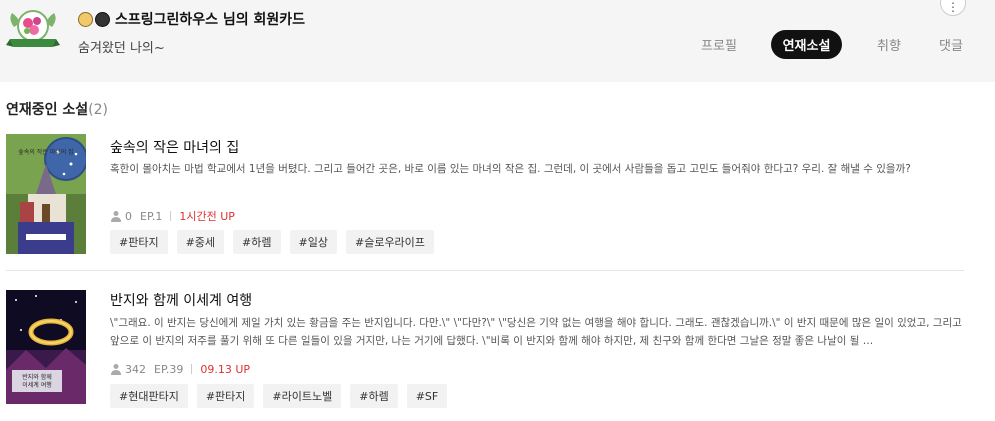 The width and height of the screenshot is (995, 421). I want to click on tag-chip: #라이트노벨, so click(302, 396).